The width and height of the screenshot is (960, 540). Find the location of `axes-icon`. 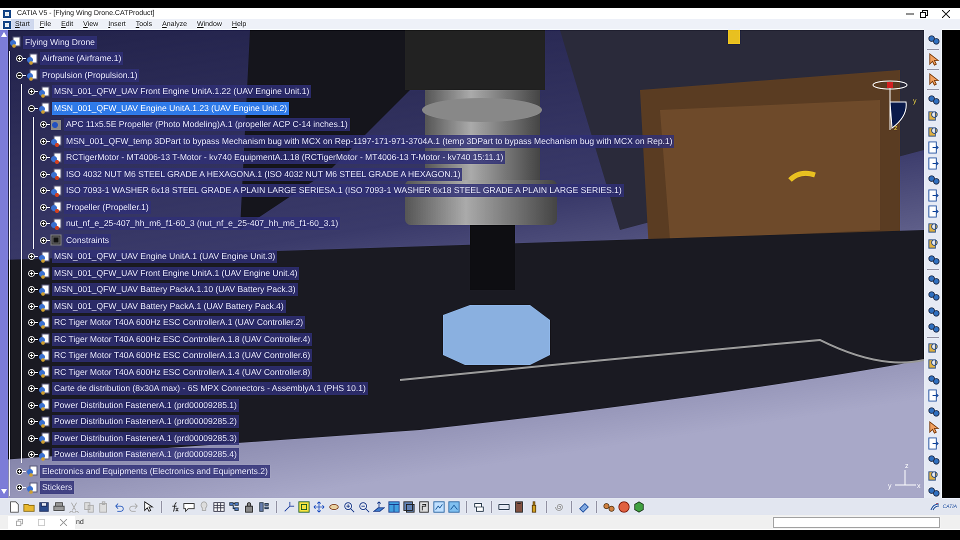

axes-icon is located at coordinates (289, 506).